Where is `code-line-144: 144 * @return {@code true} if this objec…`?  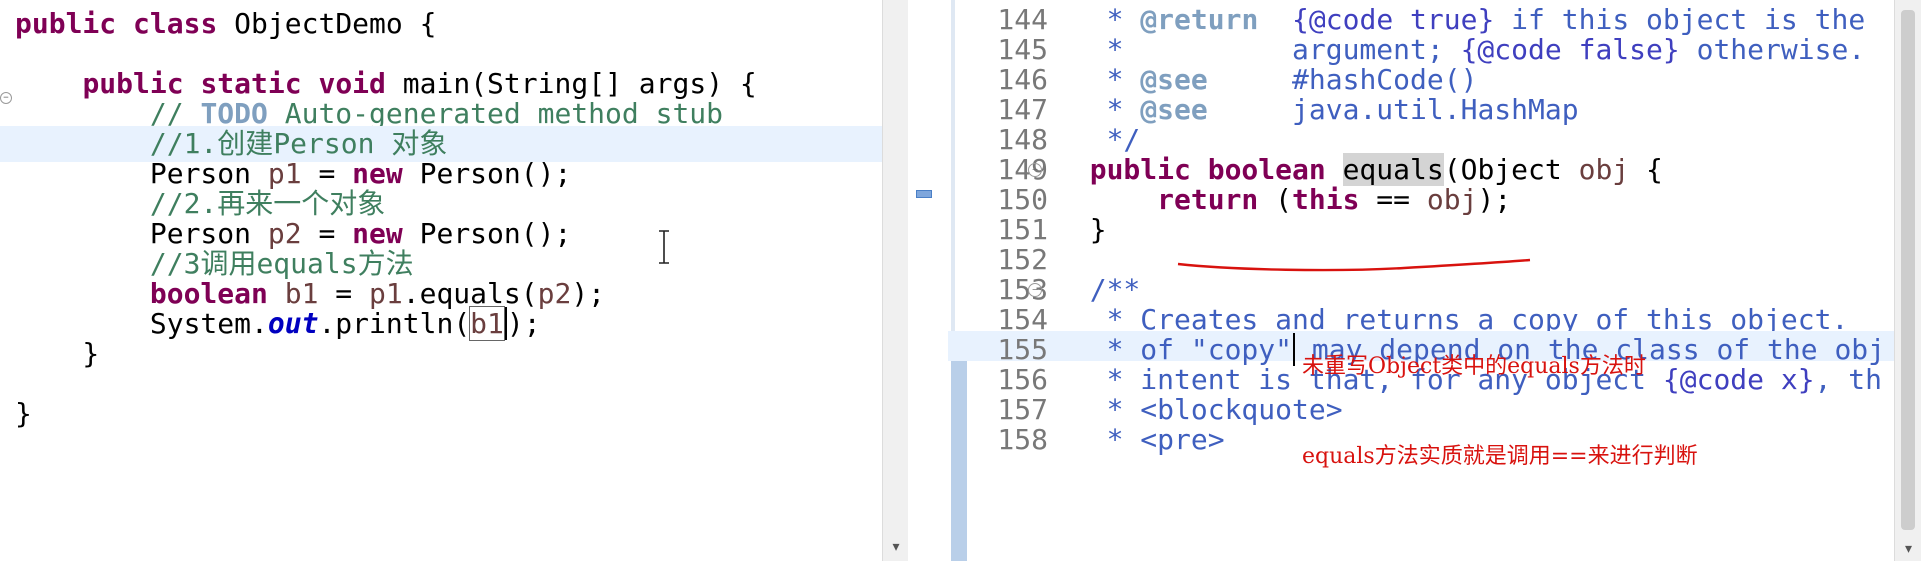 code-line-144: 144 * @return {@code true} if this objec… is located at coordinates (1421, 18).